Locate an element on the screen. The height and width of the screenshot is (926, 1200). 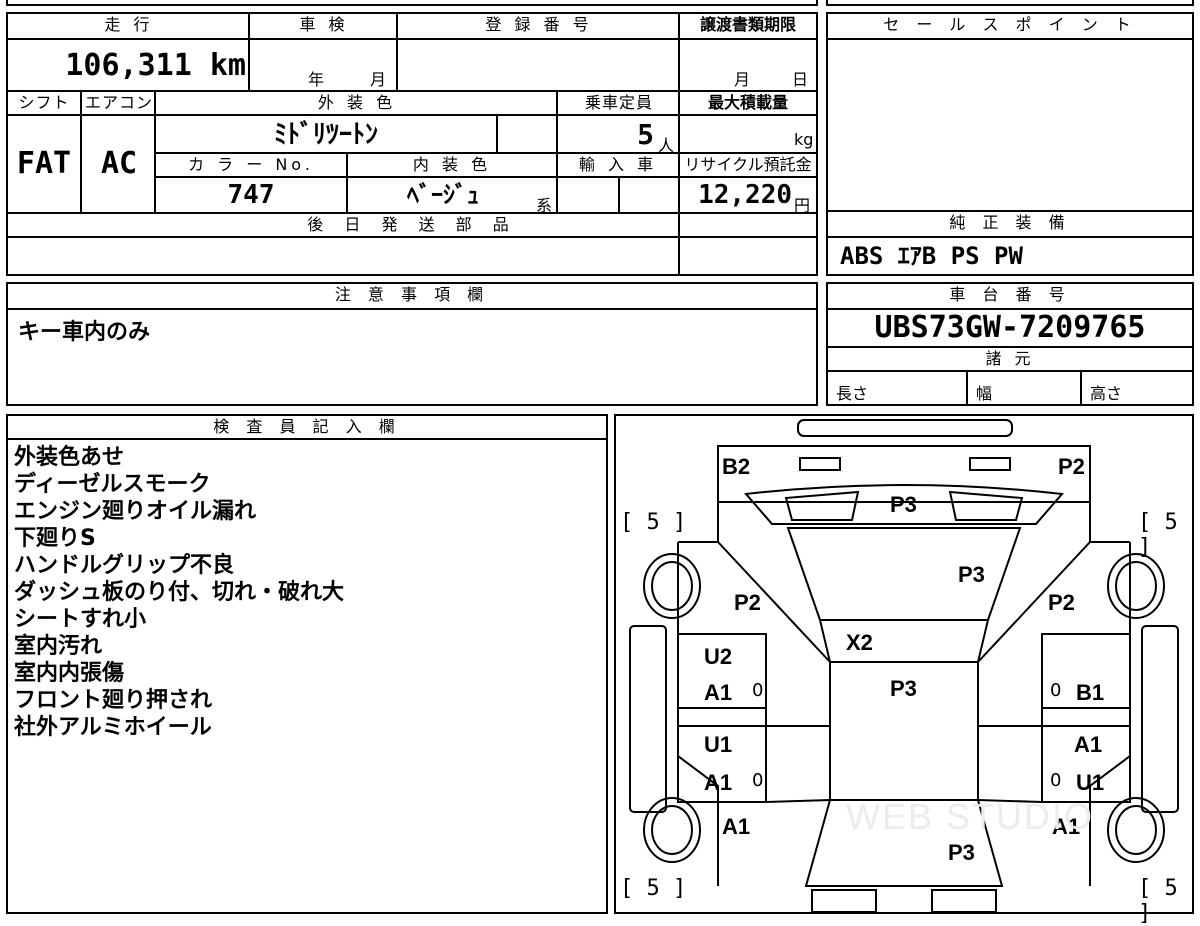
registration-label: 登 録 番 号 is located at coordinates (539, 24).